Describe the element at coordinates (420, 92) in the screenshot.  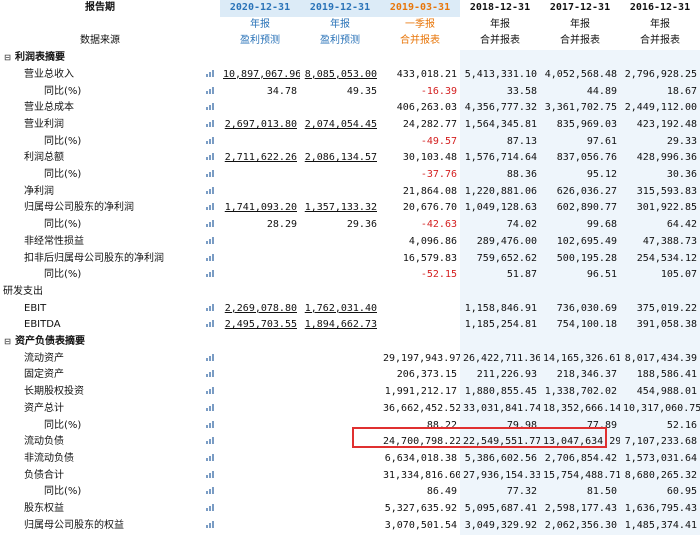
I see `value-cell: -16.39` at that location.